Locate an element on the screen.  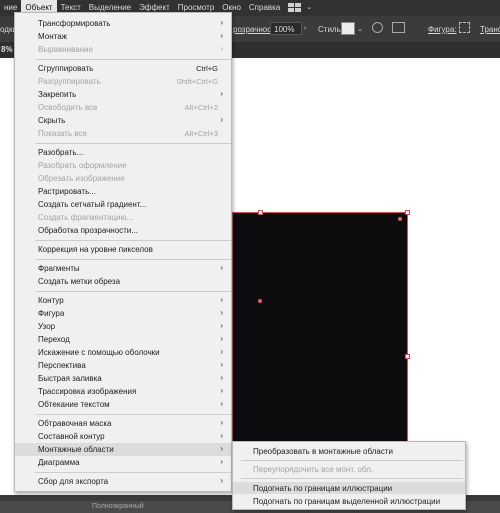
center-point is located at coordinates (260, 301).